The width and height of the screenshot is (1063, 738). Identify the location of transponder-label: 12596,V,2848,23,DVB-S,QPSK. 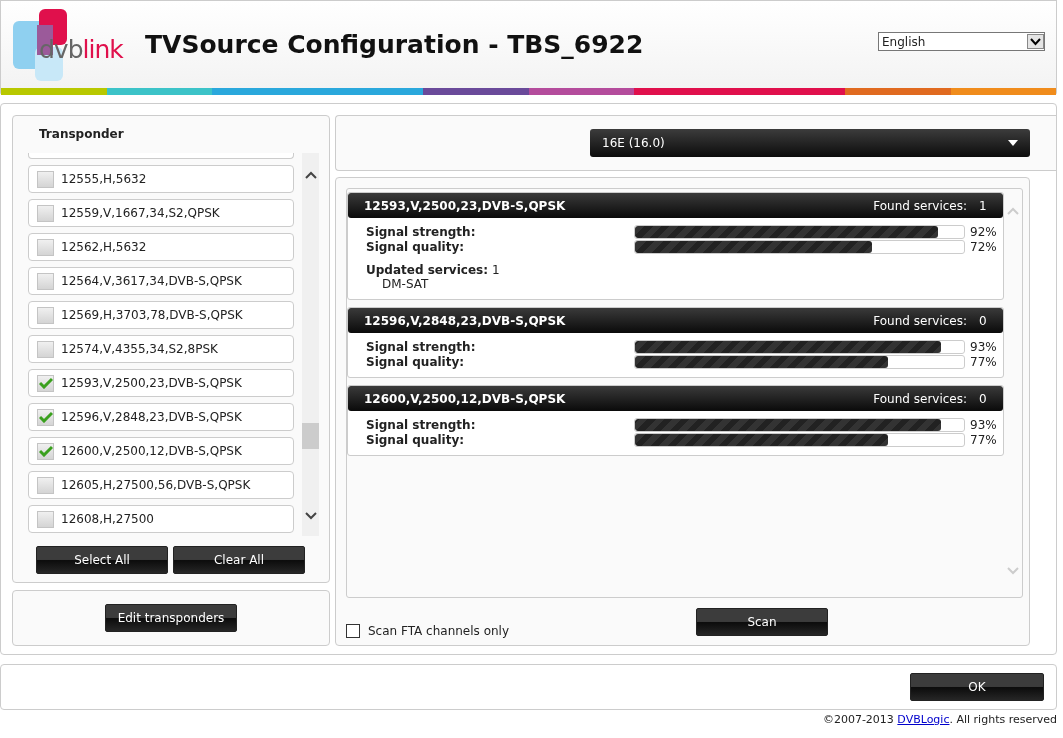
(151, 417).